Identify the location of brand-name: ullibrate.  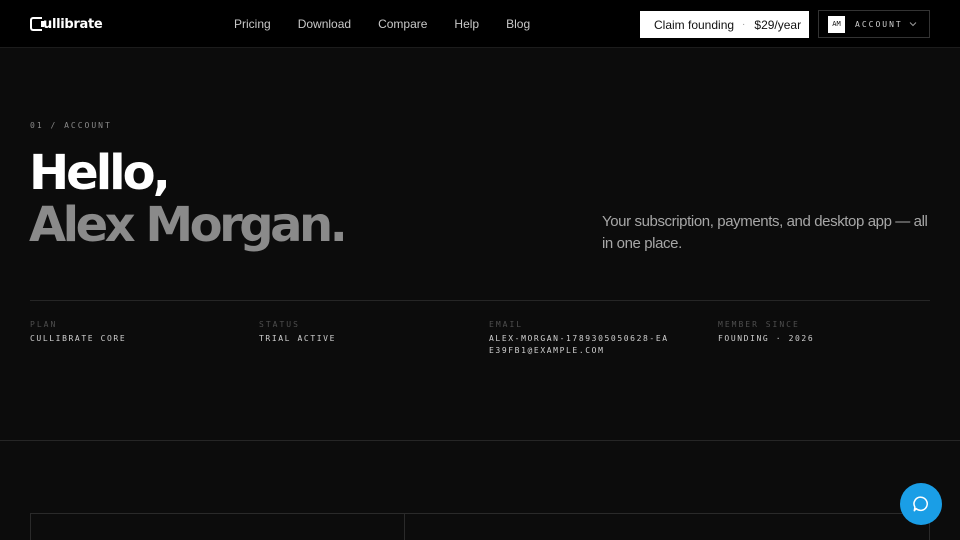
(73, 24).